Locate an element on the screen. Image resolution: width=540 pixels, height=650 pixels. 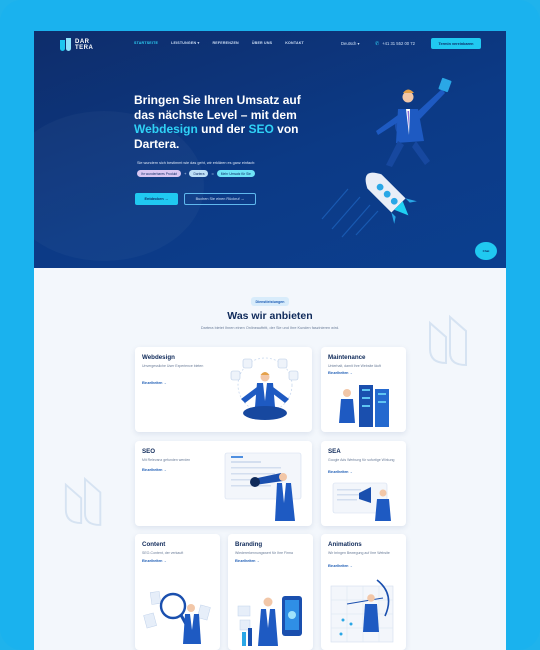
logo-line2: TERA is located at coordinates (84, 47).